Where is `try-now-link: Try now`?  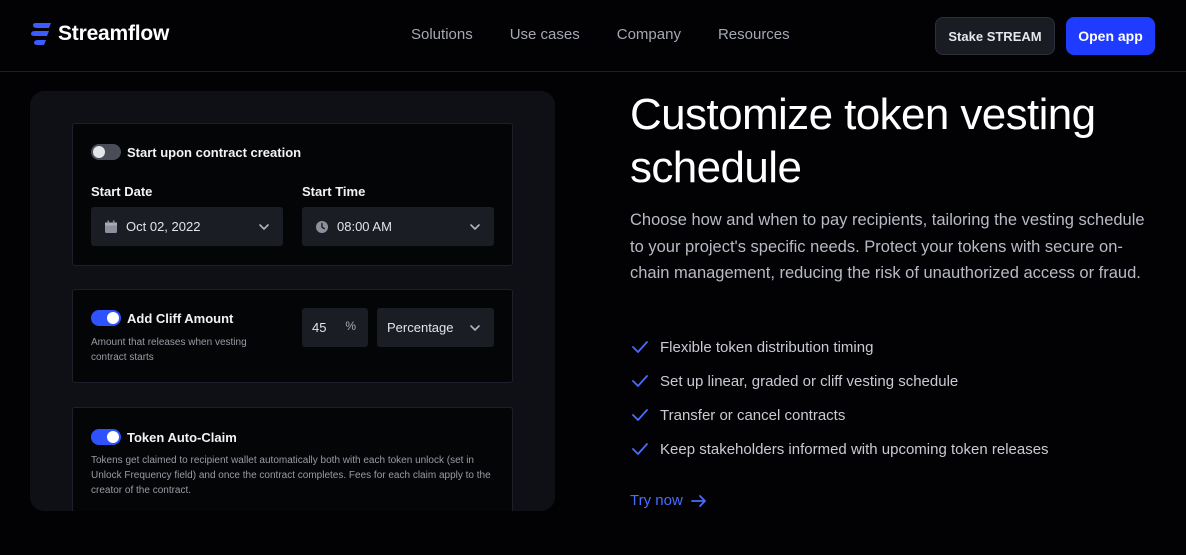 try-now-link: Try now is located at coordinates (668, 500).